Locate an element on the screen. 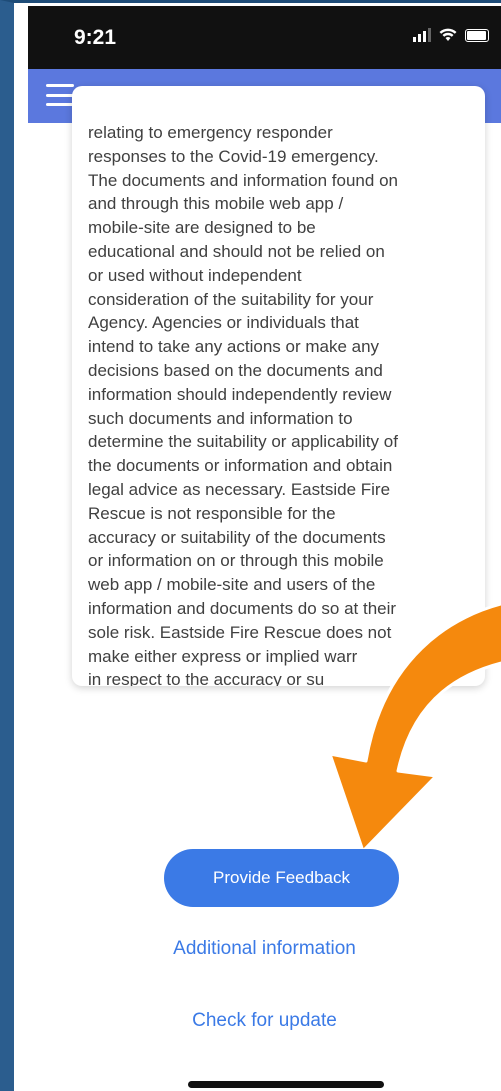  about-text-line: responses to the Covid-19 emergency. is located at coordinates (233, 156).